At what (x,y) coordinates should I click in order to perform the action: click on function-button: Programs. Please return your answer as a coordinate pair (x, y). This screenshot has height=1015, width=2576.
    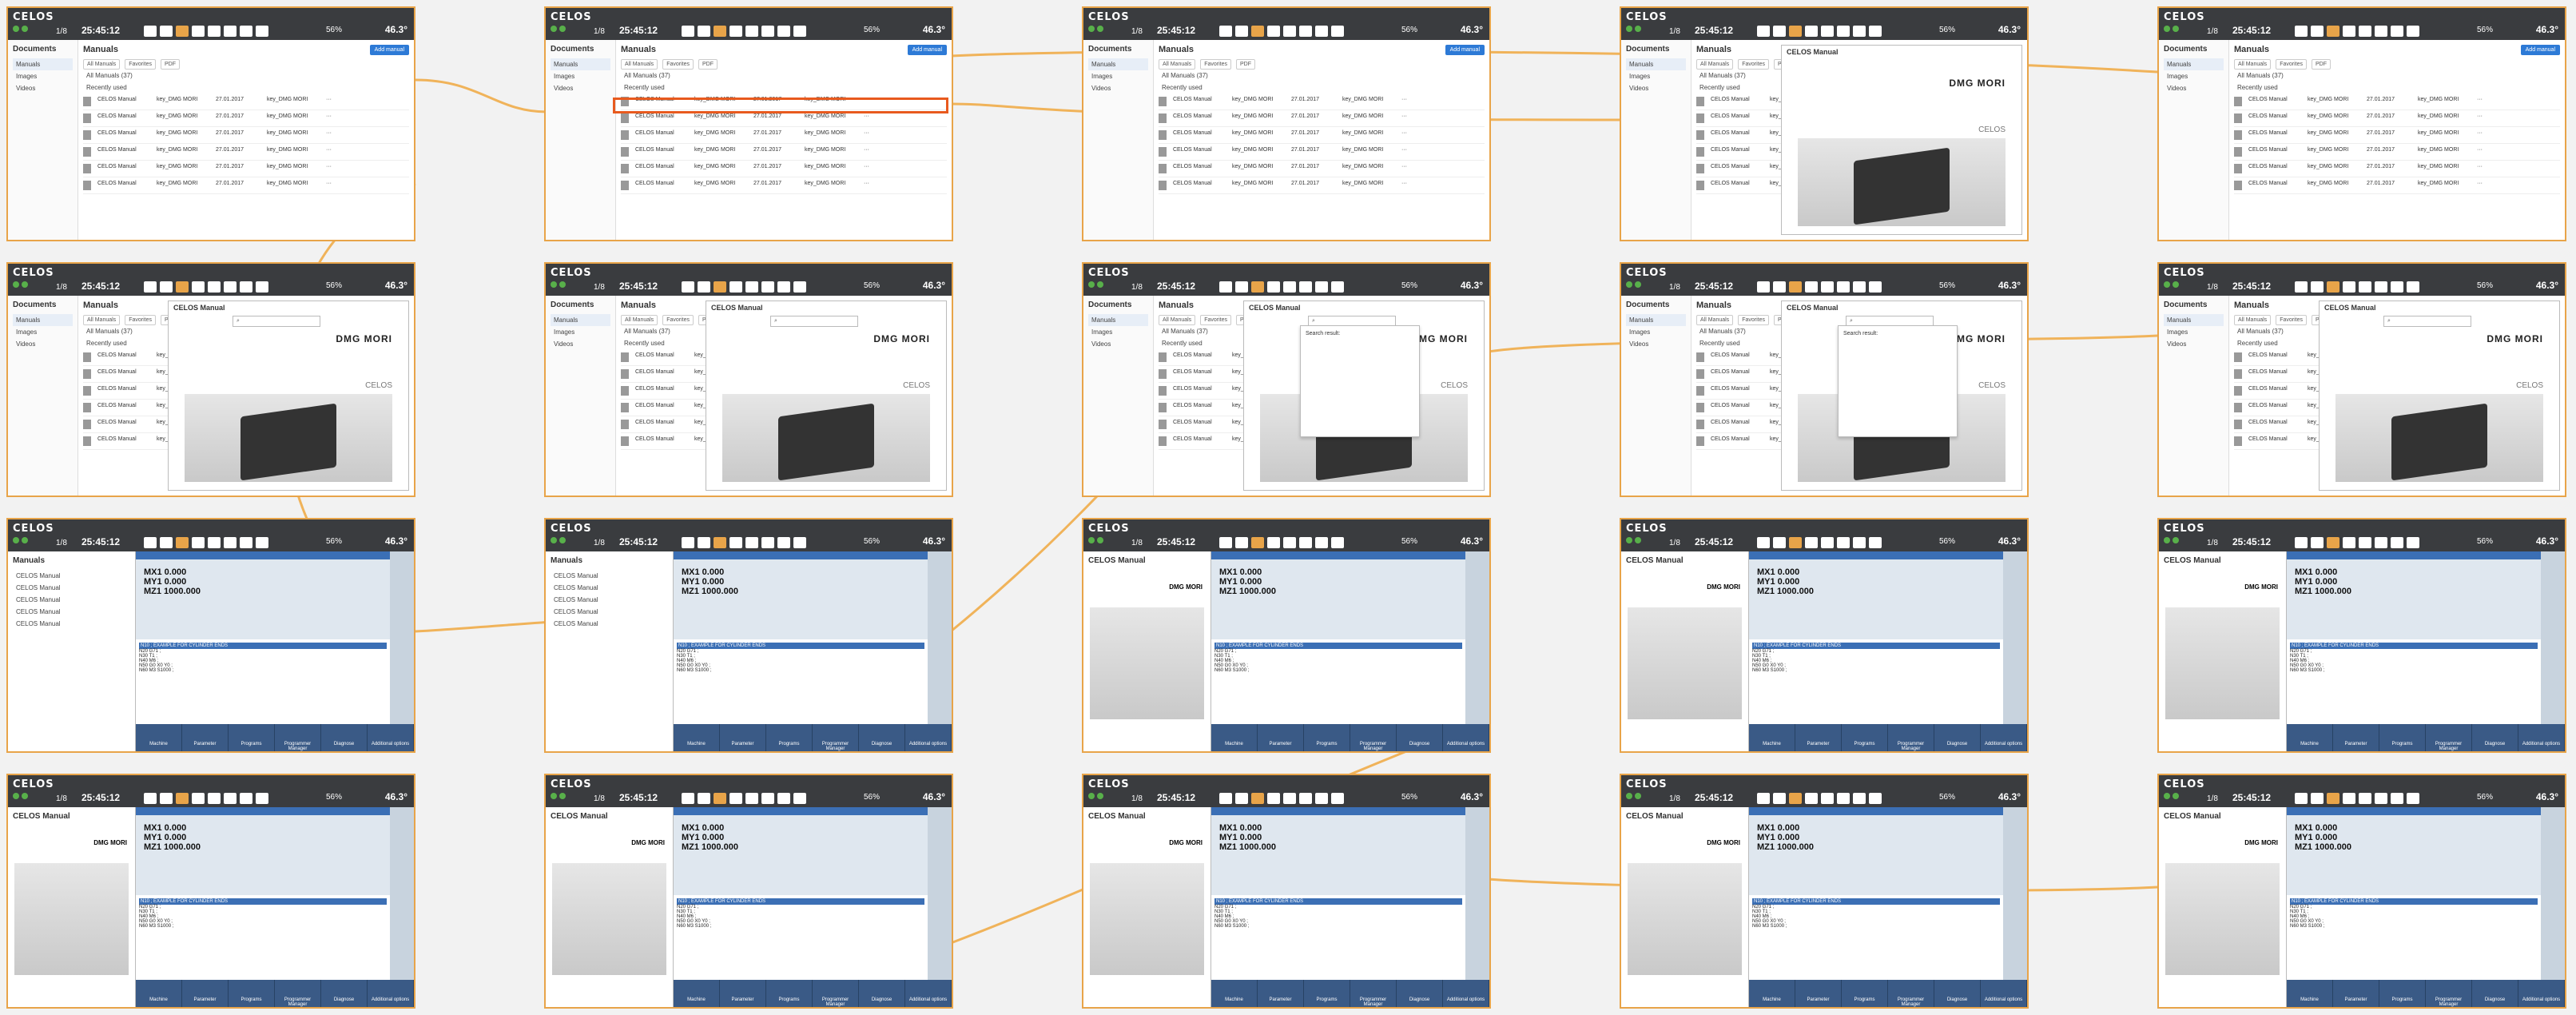
    Looking at the image, I should click on (252, 737).